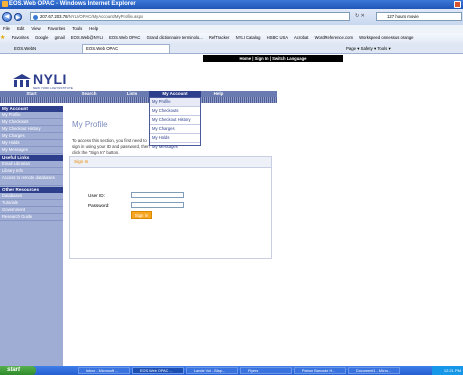  What do you see at coordinates (99, 205) in the screenshot?
I see `password-label: Password:` at bounding box center [99, 205].